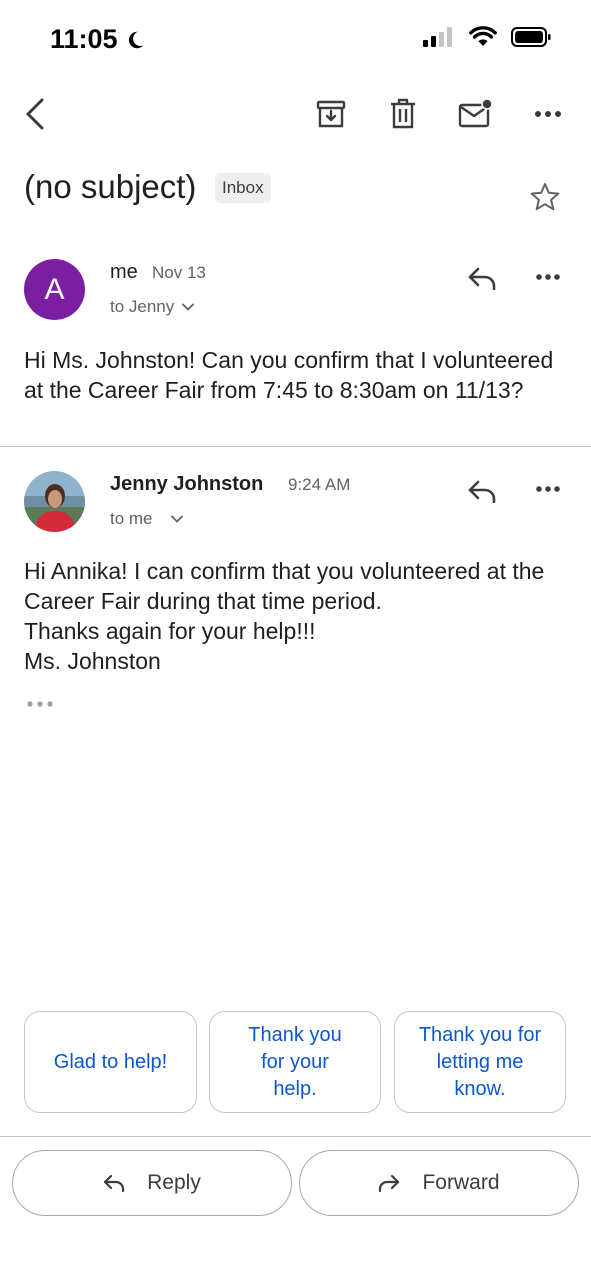 The width and height of the screenshot is (591, 1280). What do you see at coordinates (319, 484) in the screenshot?
I see `message-time: 9:24 AM` at bounding box center [319, 484].